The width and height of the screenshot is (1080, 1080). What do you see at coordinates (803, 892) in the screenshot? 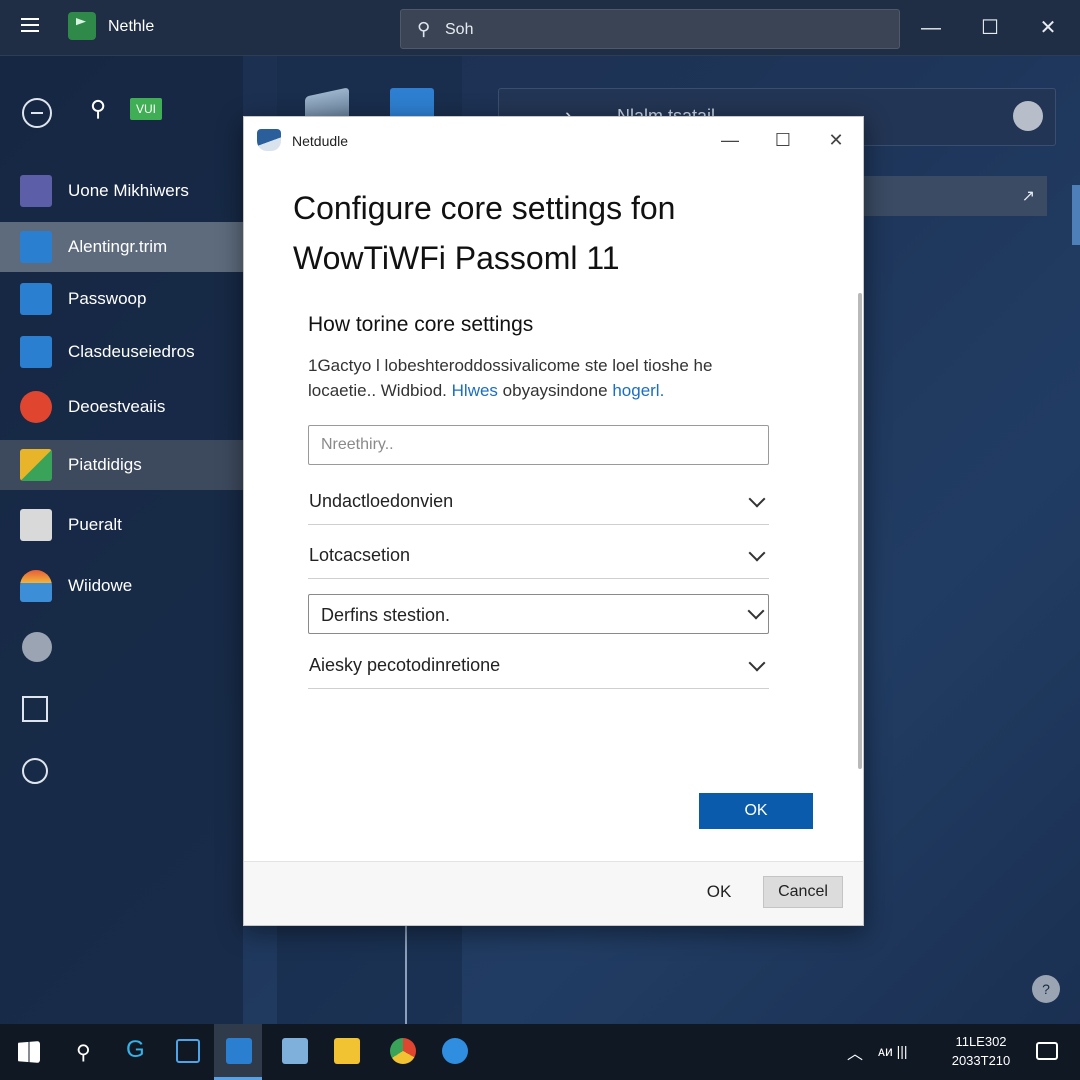
I see `cancel-button: Cancel` at bounding box center [803, 892].